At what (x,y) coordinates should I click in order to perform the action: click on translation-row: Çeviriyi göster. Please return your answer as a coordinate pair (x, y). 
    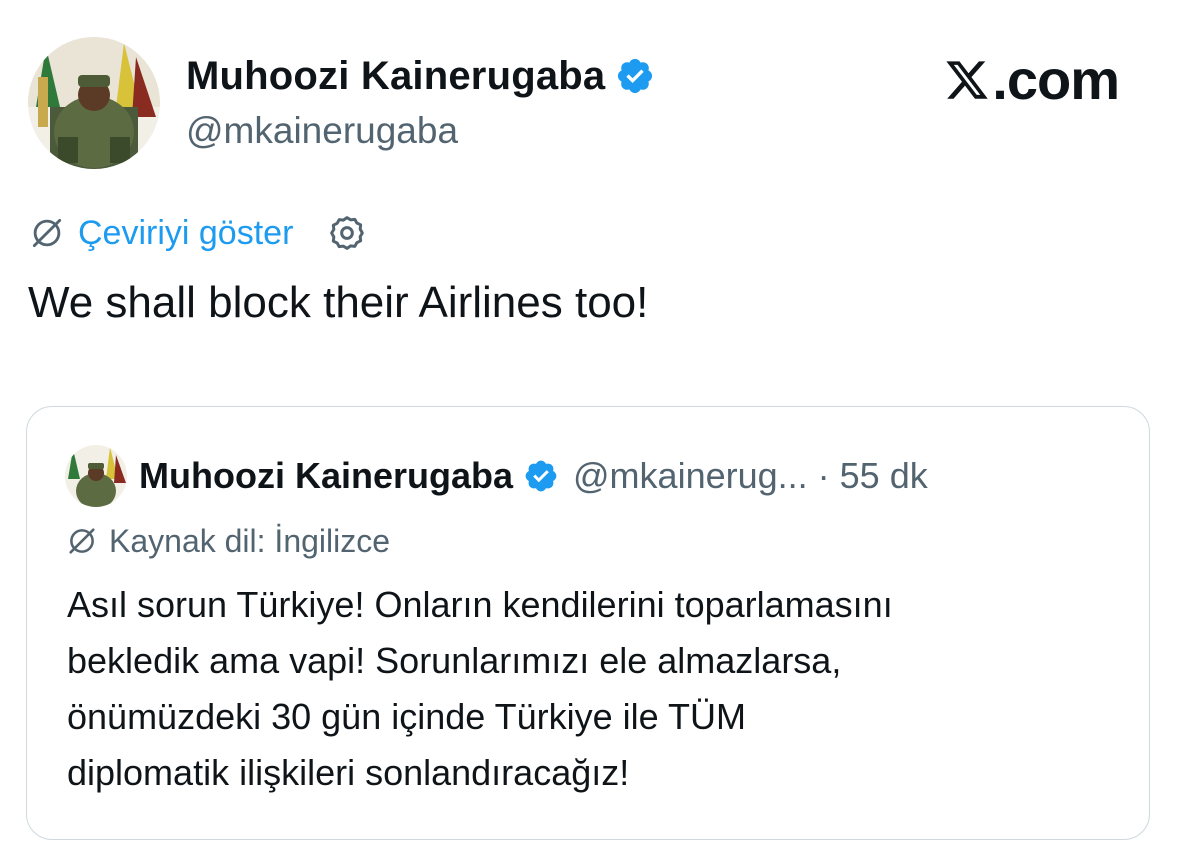
    Looking at the image, I should click on (197, 233).